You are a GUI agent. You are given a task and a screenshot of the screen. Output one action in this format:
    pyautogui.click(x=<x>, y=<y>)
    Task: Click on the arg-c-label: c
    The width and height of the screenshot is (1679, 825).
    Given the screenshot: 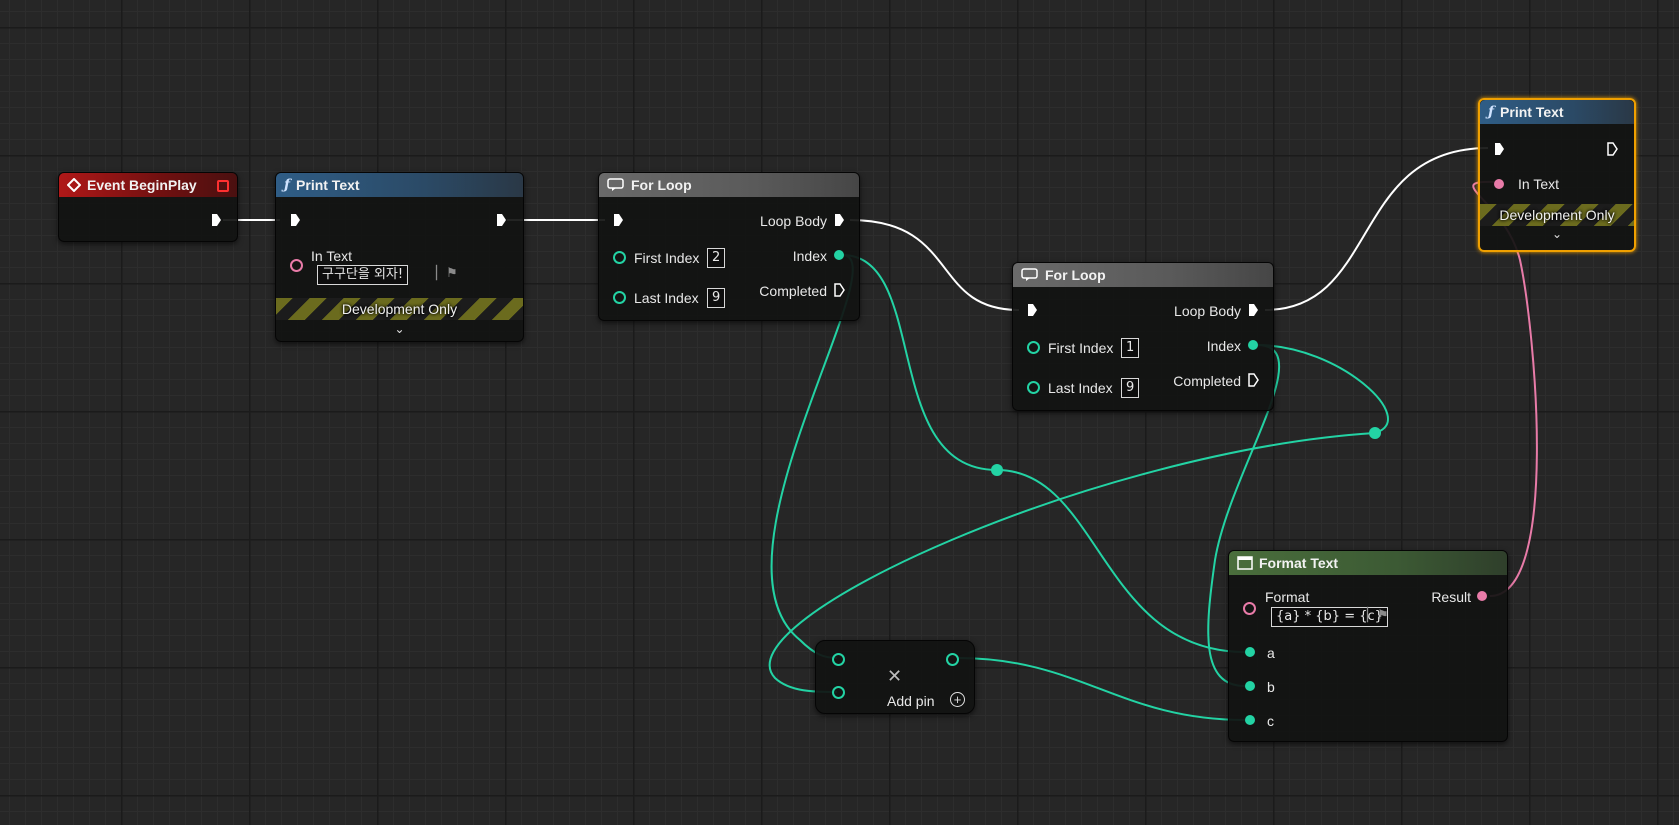 What is the action you would take?
    pyautogui.click(x=1270, y=721)
    